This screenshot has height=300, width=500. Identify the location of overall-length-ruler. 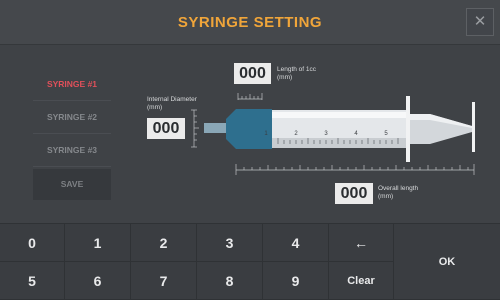
(355, 169).